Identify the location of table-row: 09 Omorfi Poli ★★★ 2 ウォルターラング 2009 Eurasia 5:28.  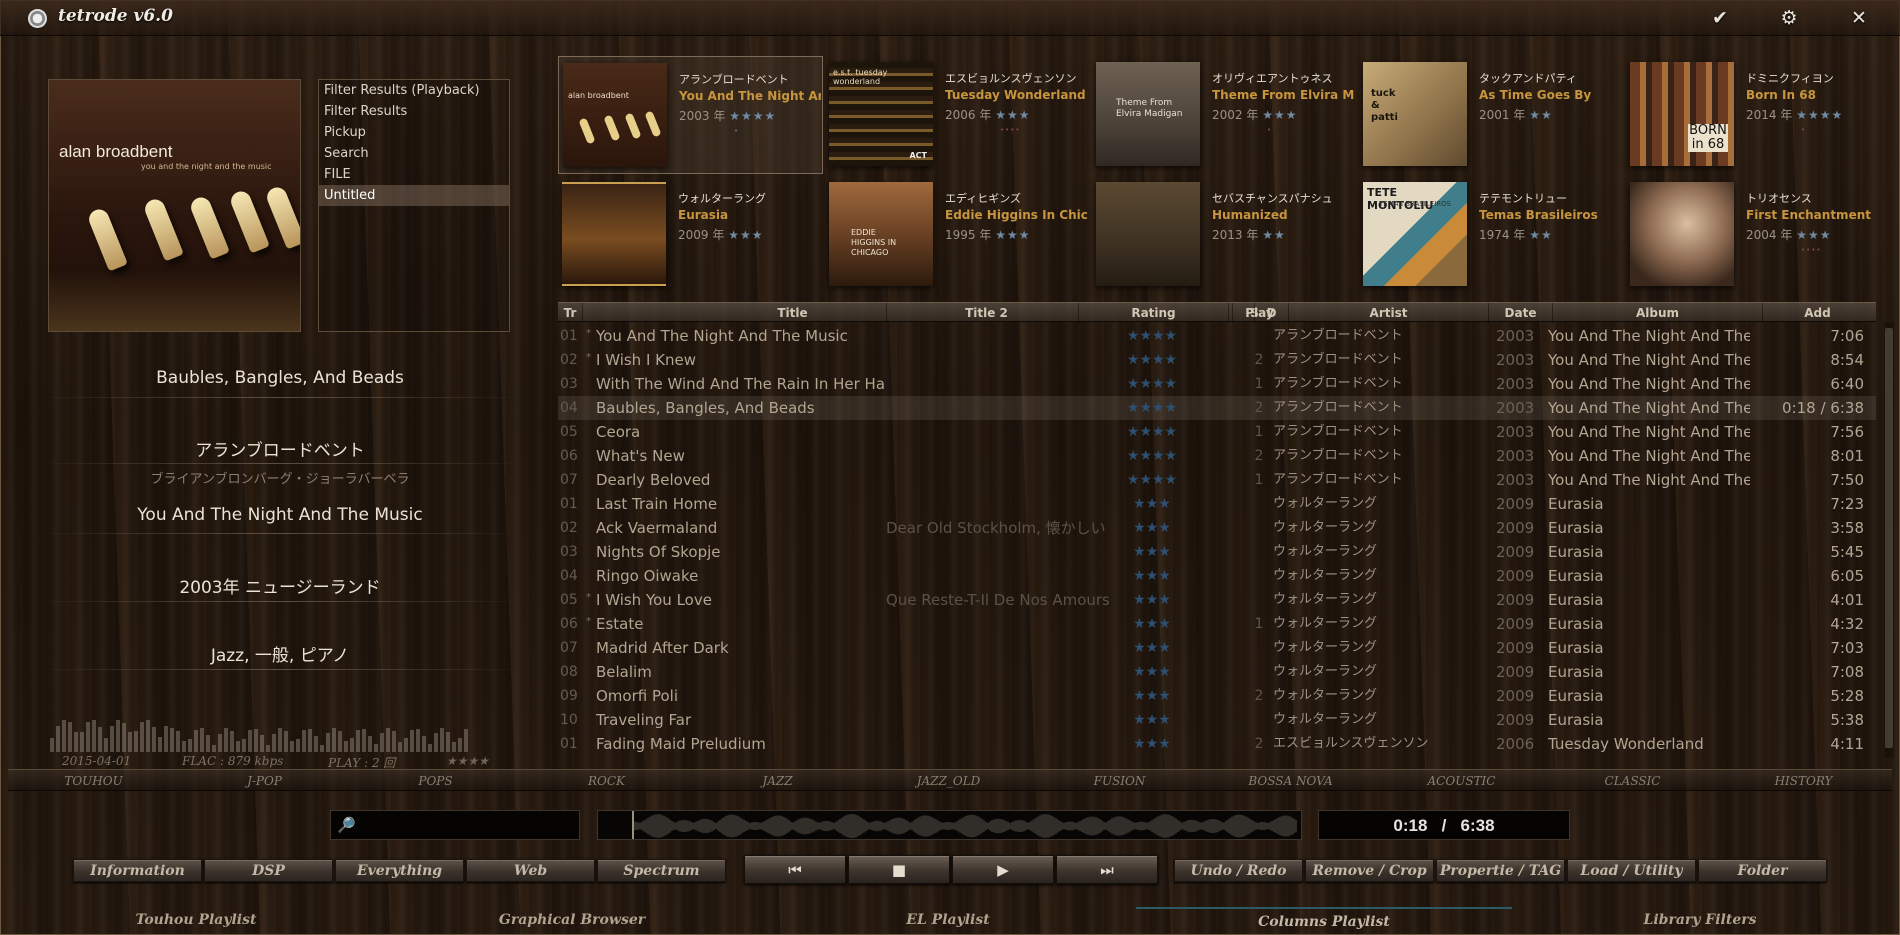
(1217, 696).